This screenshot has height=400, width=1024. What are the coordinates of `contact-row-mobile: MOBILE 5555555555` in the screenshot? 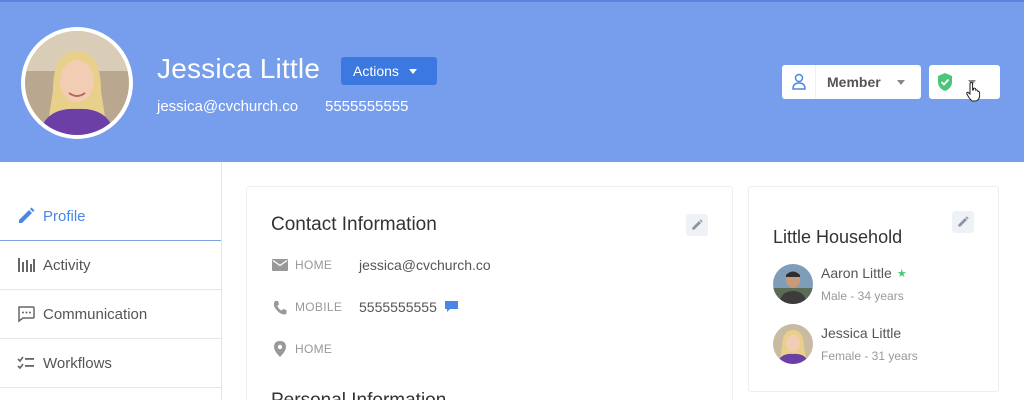 It's located at (364, 307).